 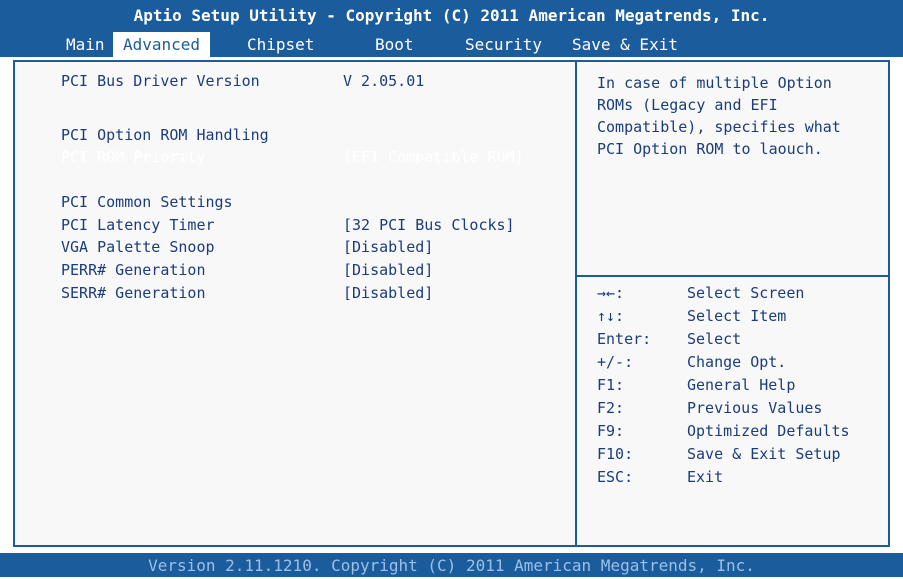 I want to click on driver-version-label: PCI Bus Driver Version, so click(x=160, y=81).